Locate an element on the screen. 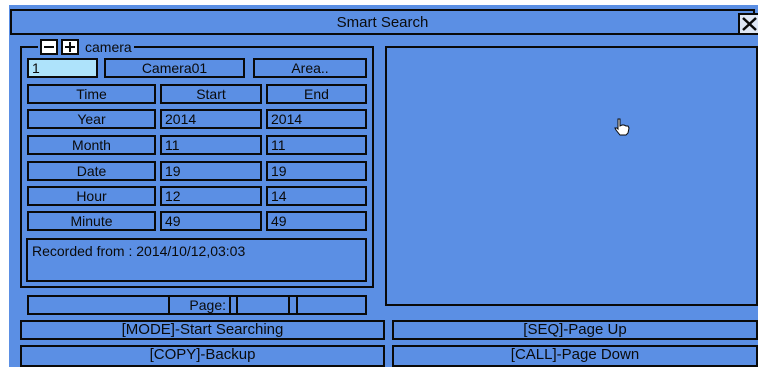 This screenshot has height=367, width=758. start-minute-field: 49 is located at coordinates (211, 221).